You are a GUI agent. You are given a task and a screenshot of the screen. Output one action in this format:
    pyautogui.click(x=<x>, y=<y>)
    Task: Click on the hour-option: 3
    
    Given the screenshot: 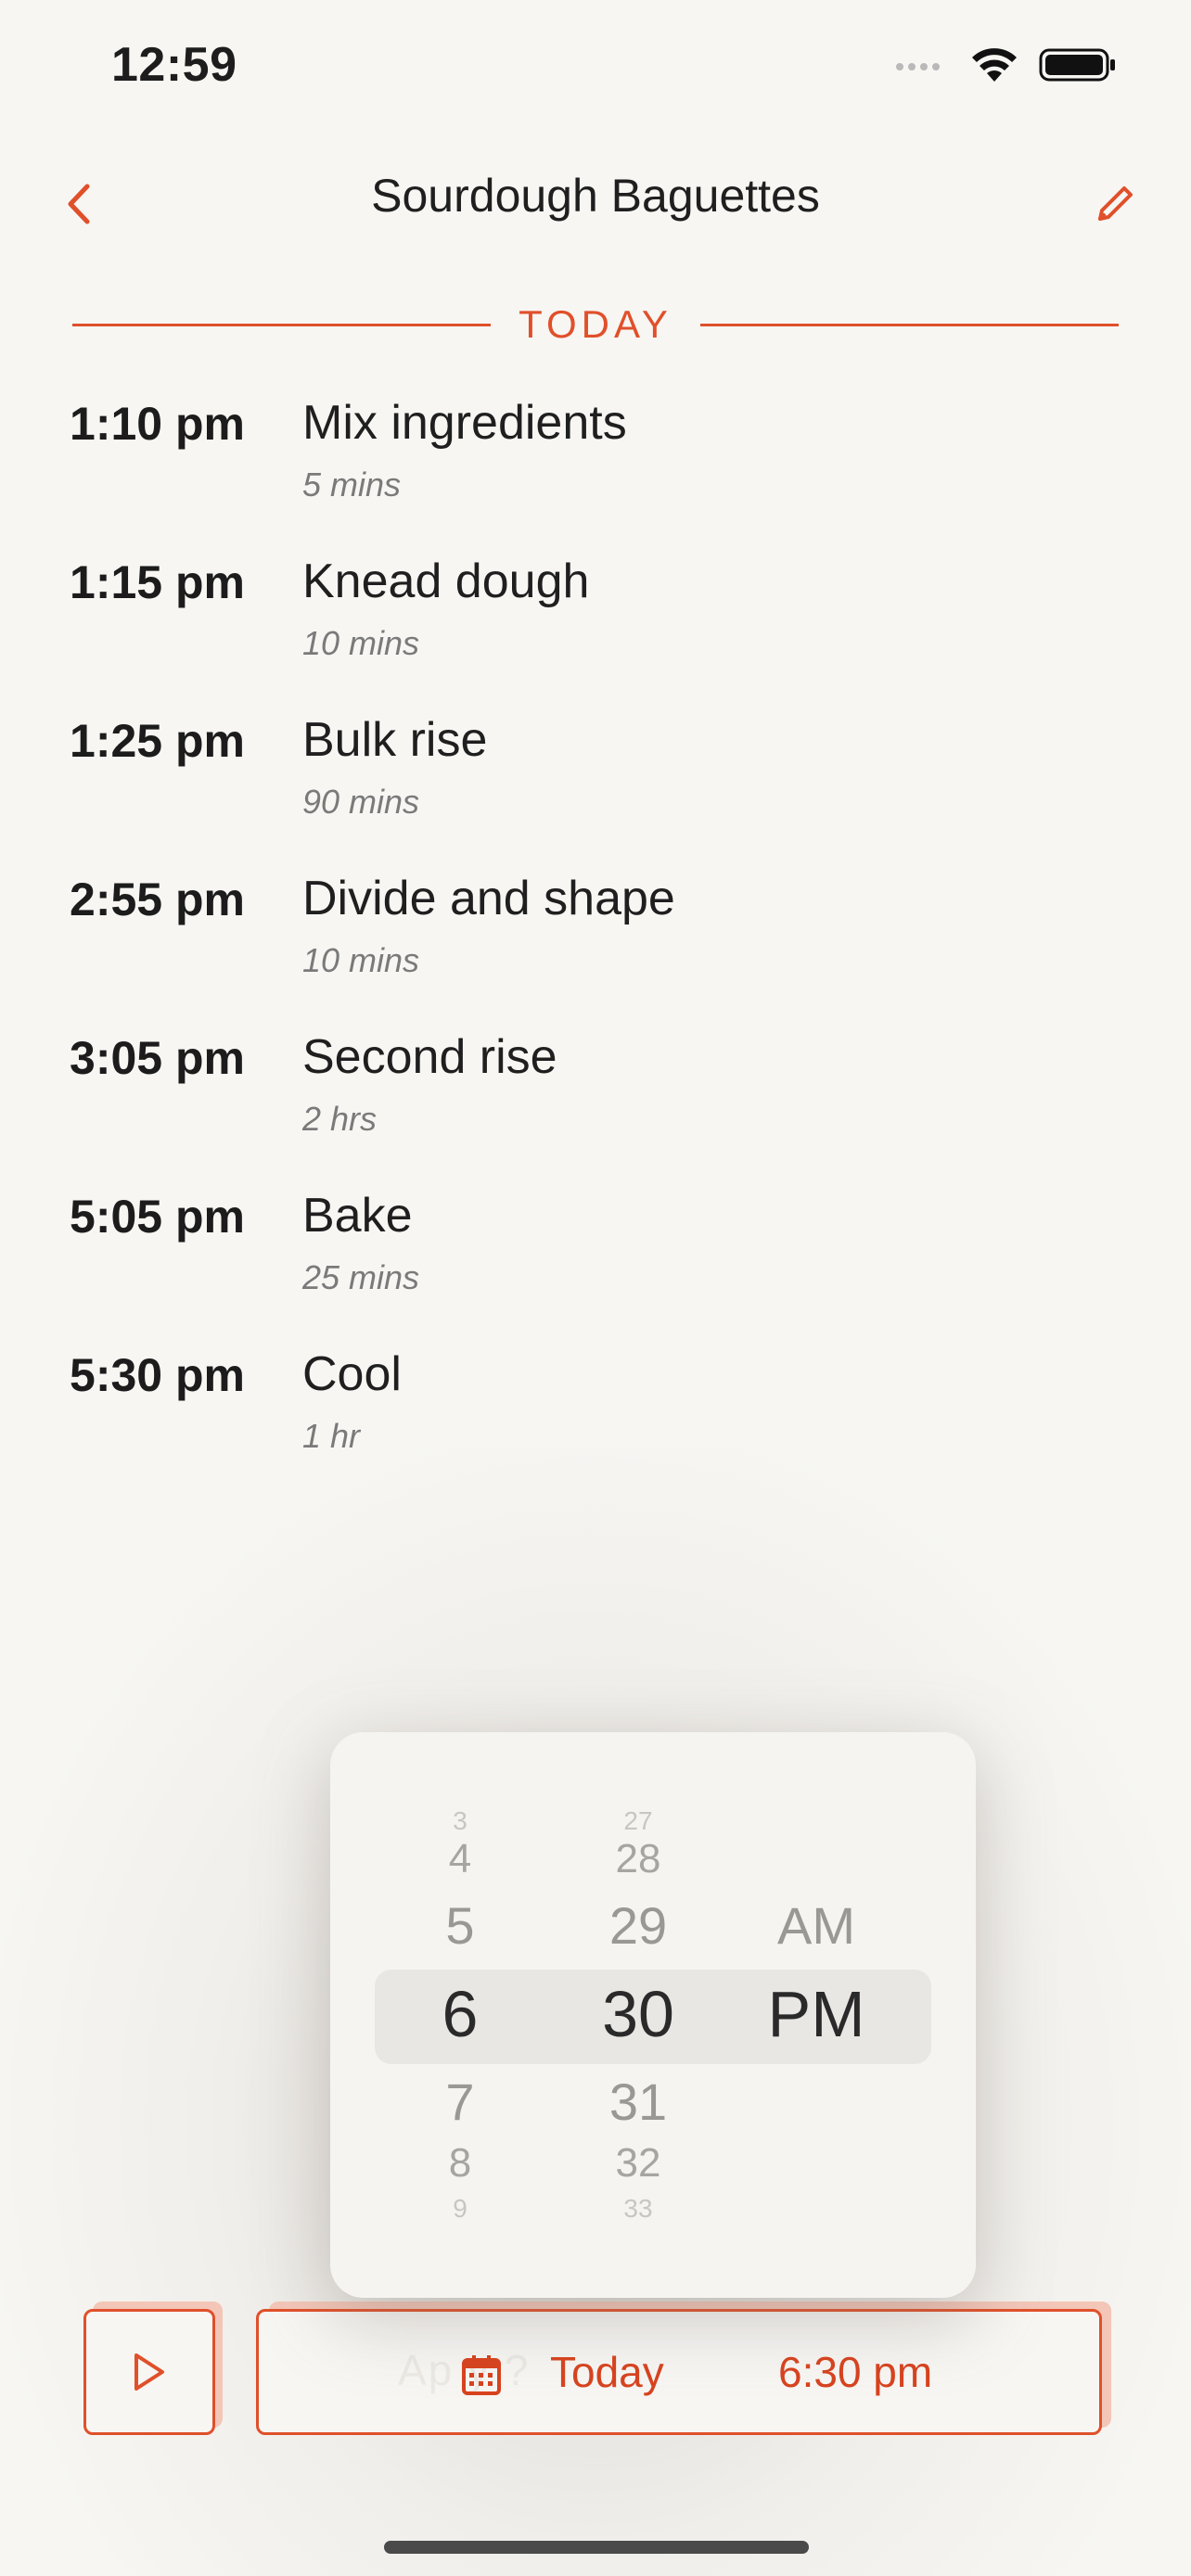 What is the action you would take?
    pyautogui.click(x=460, y=1821)
    